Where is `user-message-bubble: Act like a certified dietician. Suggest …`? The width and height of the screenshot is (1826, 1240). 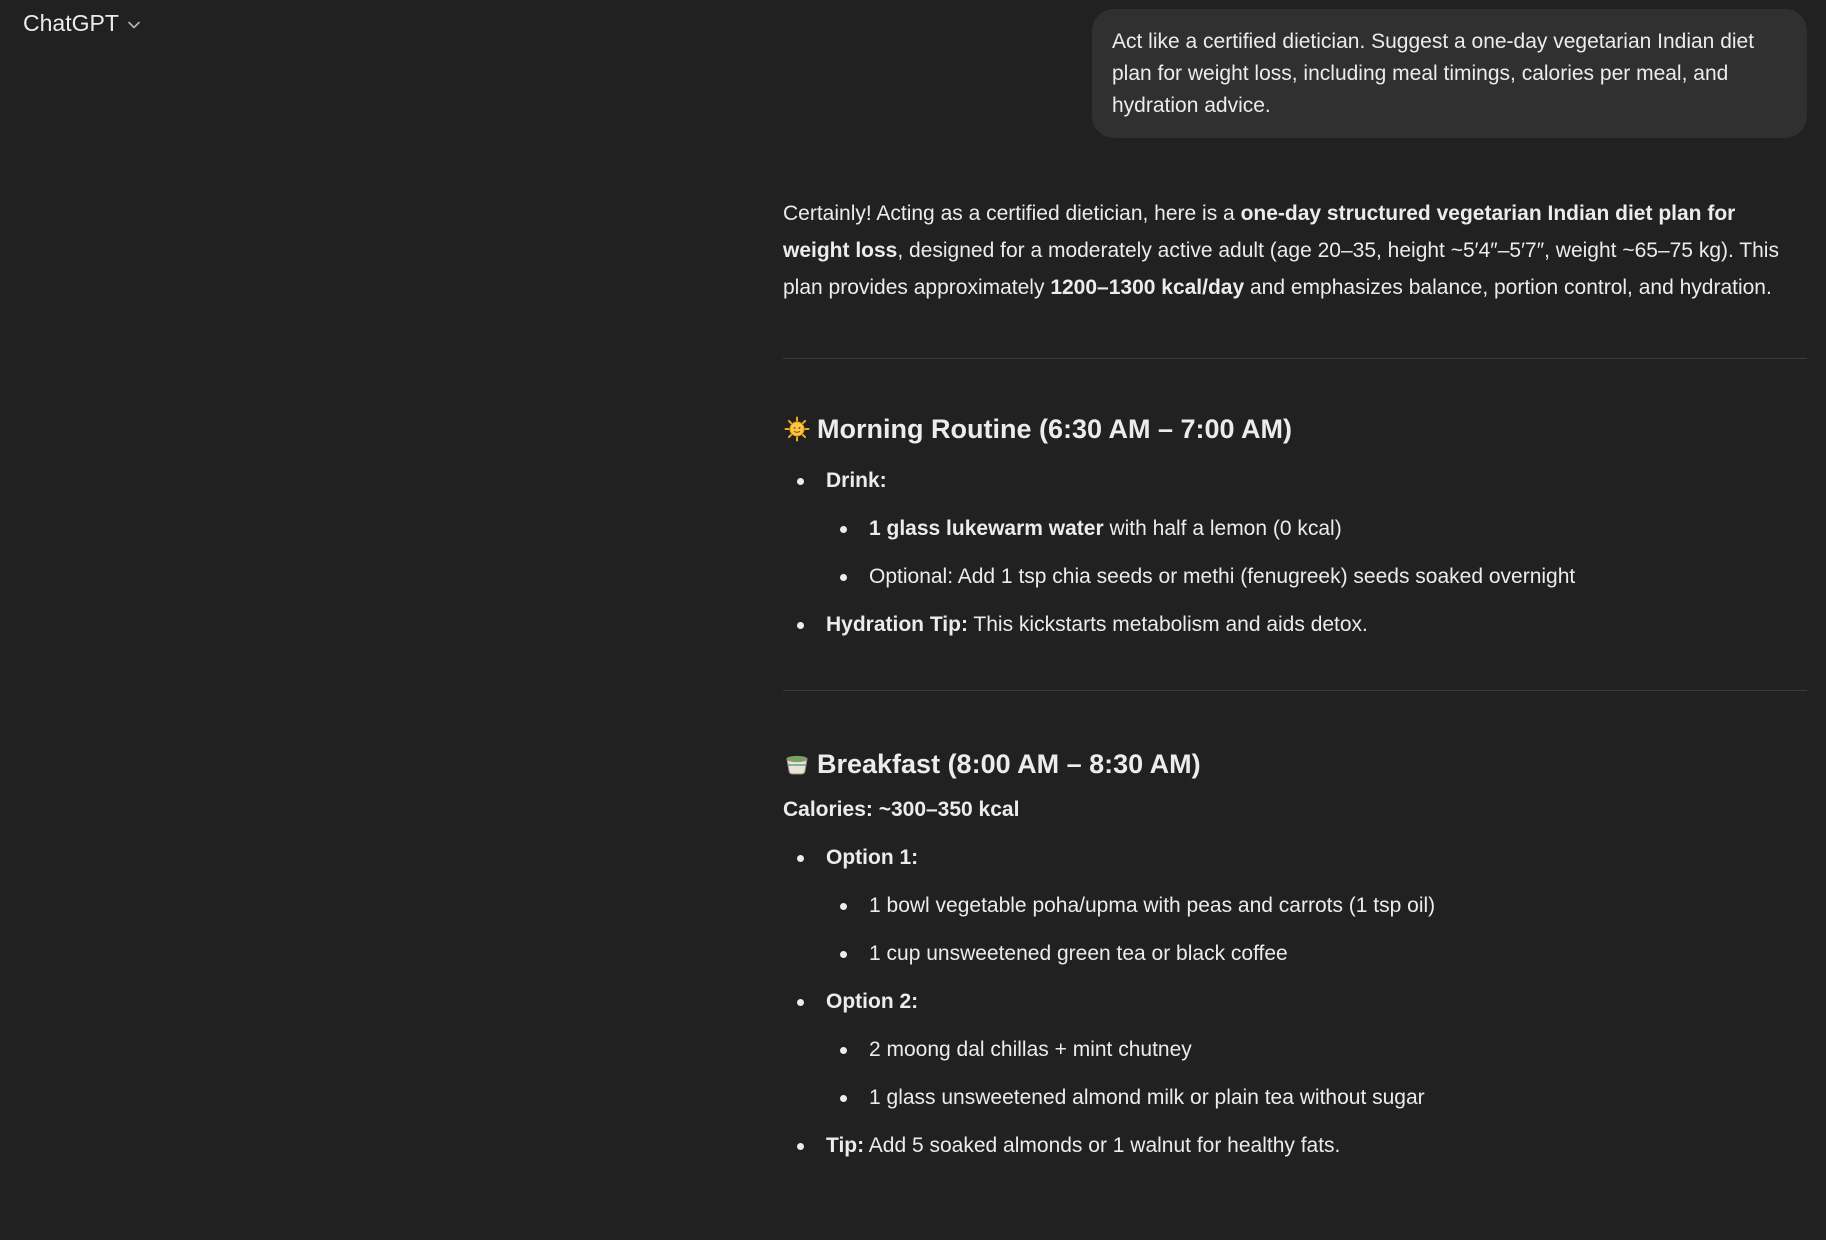
user-message-bubble: Act like a certified dietician. Suggest … is located at coordinates (1449, 73).